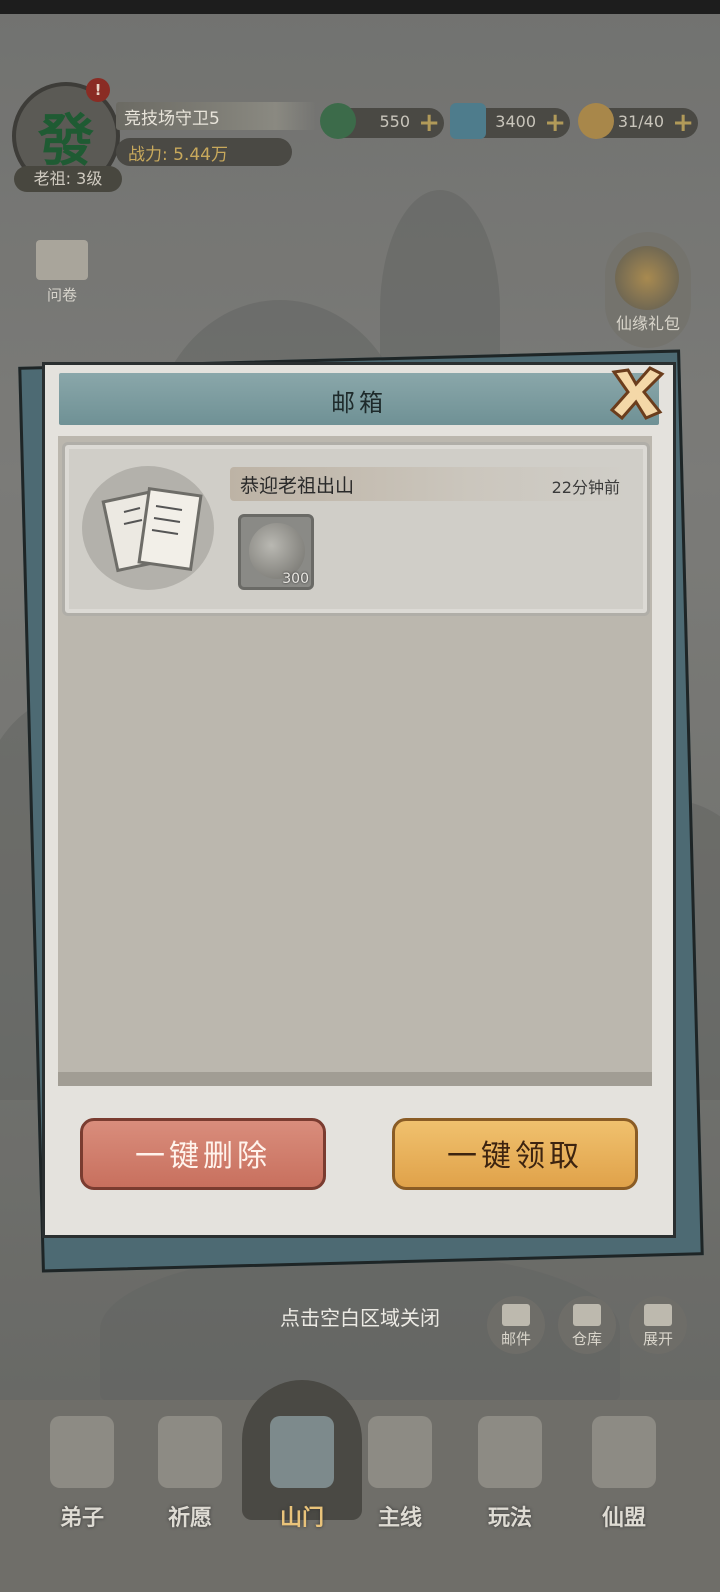 The height and width of the screenshot is (1592, 720). Describe the element at coordinates (399, 1518) in the screenshot. I see `nav-label: 主线` at that location.